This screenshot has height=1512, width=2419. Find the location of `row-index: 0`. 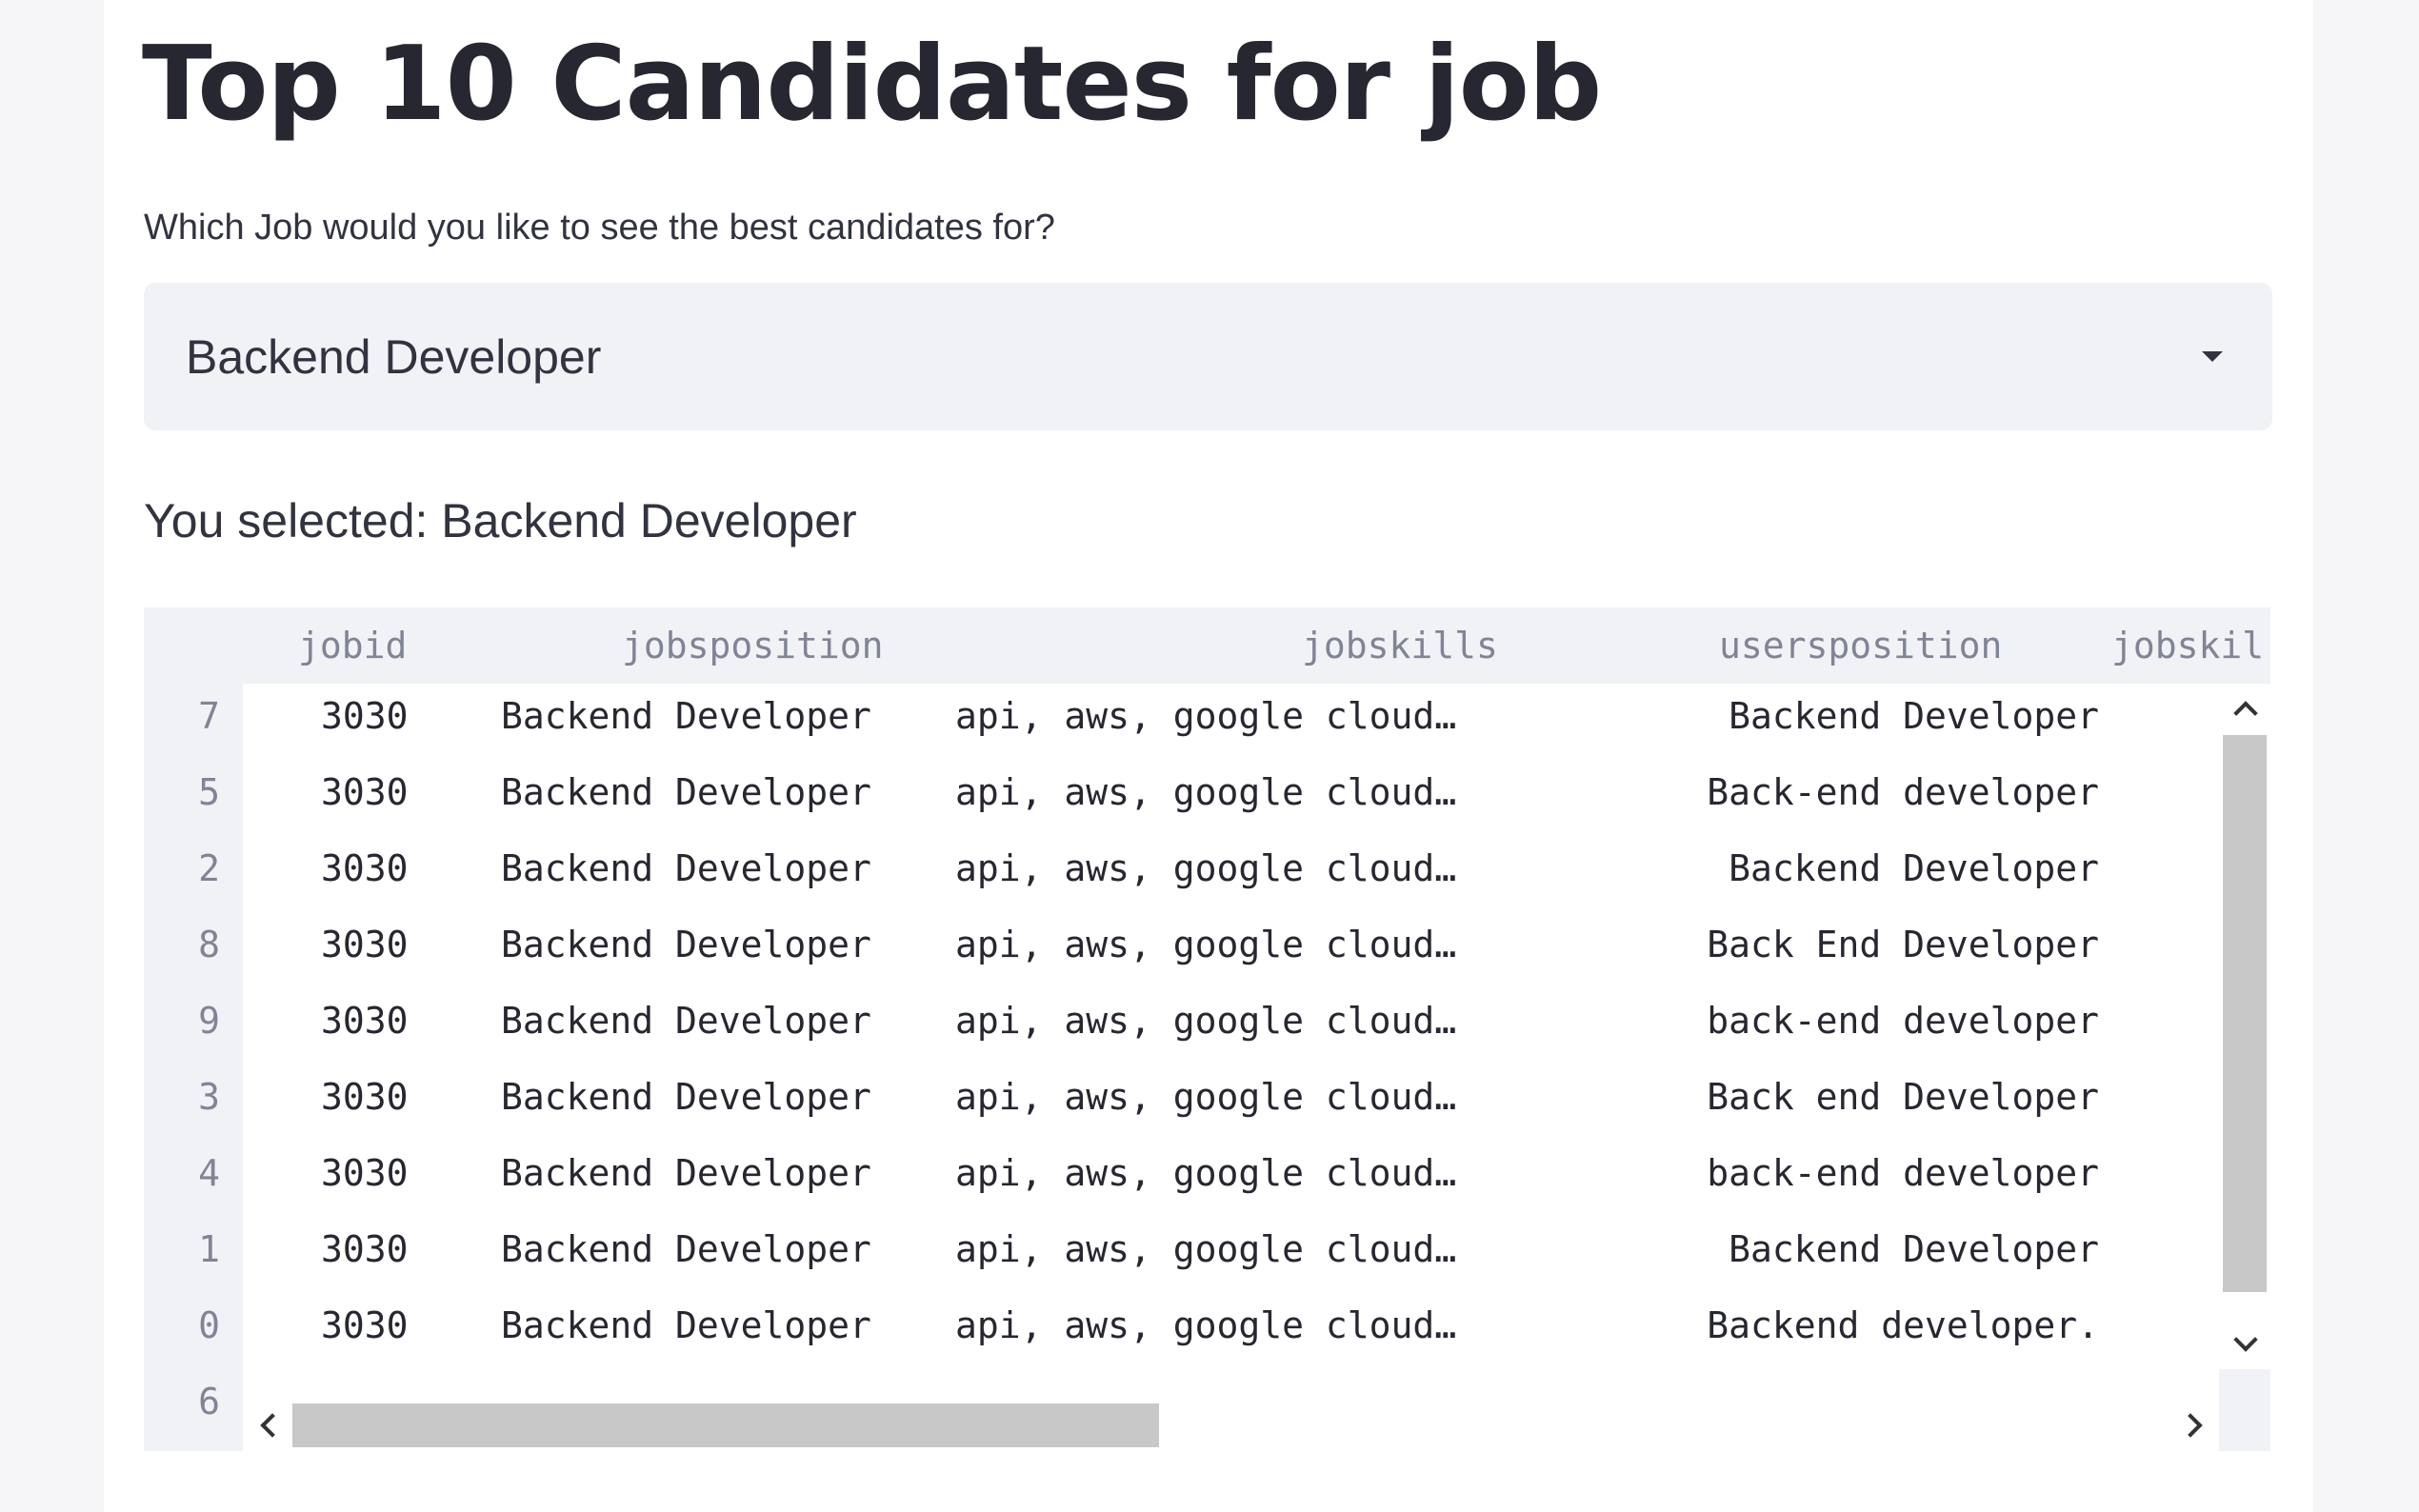

row-index: 0 is located at coordinates (209, 1325).